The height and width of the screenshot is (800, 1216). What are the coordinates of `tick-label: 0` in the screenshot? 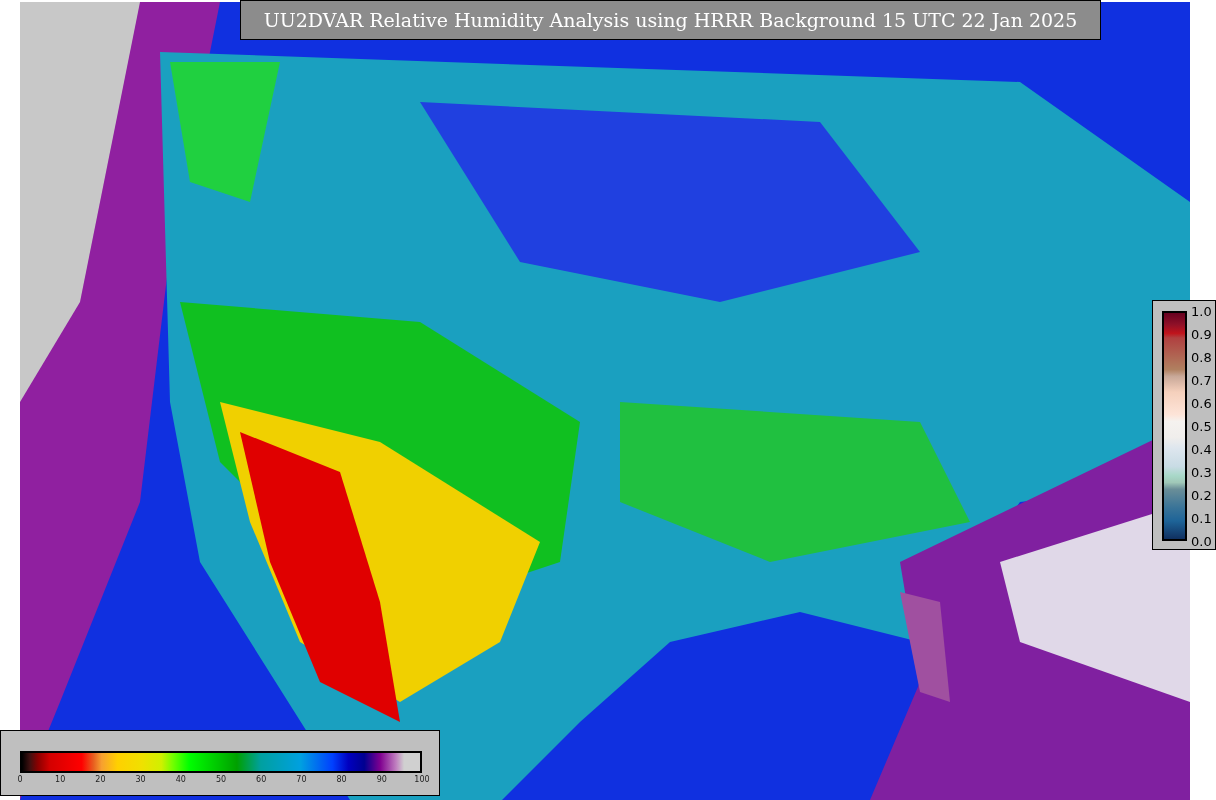 It's located at (20, 780).